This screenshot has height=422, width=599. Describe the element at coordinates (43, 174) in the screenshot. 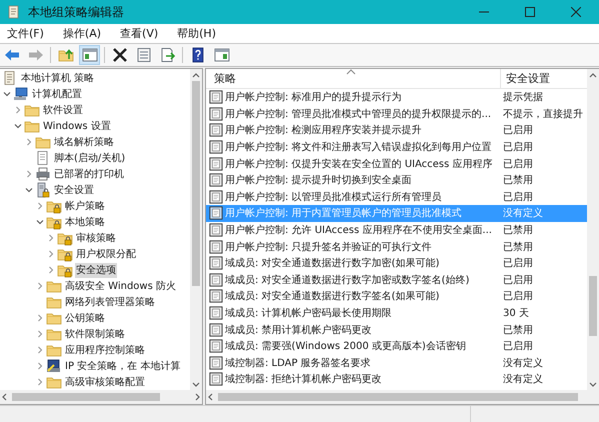

I see `printer-icon` at that location.